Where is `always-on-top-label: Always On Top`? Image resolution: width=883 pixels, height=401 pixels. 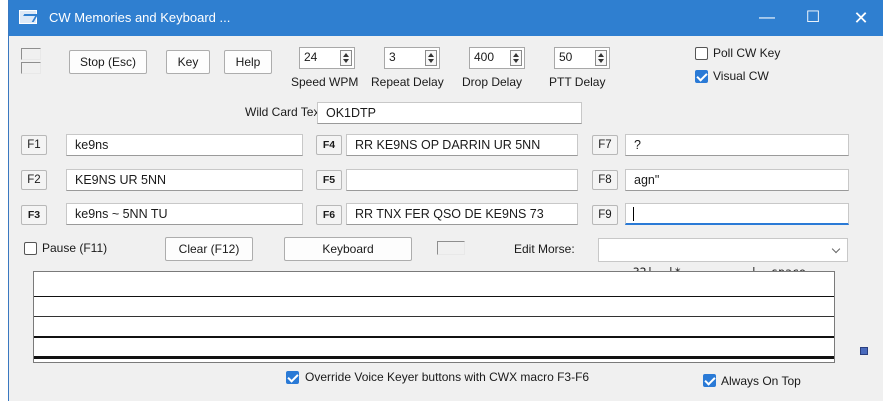
always-on-top-label: Always On Top is located at coordinates (761, 381).